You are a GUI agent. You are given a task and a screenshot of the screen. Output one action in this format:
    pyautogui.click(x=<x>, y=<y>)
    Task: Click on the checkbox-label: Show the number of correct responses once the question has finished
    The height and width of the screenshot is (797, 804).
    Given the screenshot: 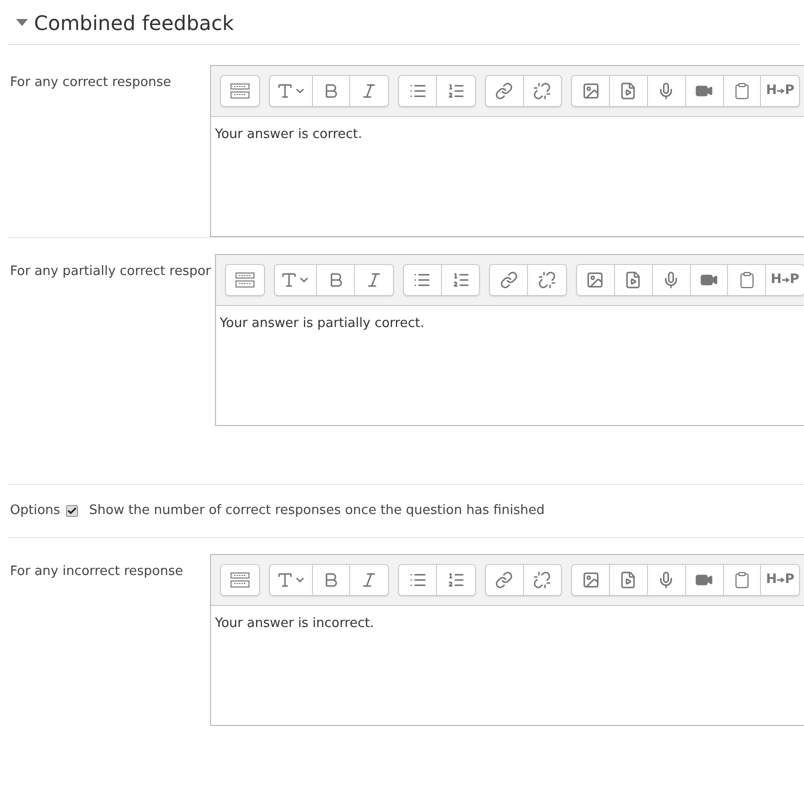 What is the action you would take?
    pyautogui.click(x=317, y=511)
    